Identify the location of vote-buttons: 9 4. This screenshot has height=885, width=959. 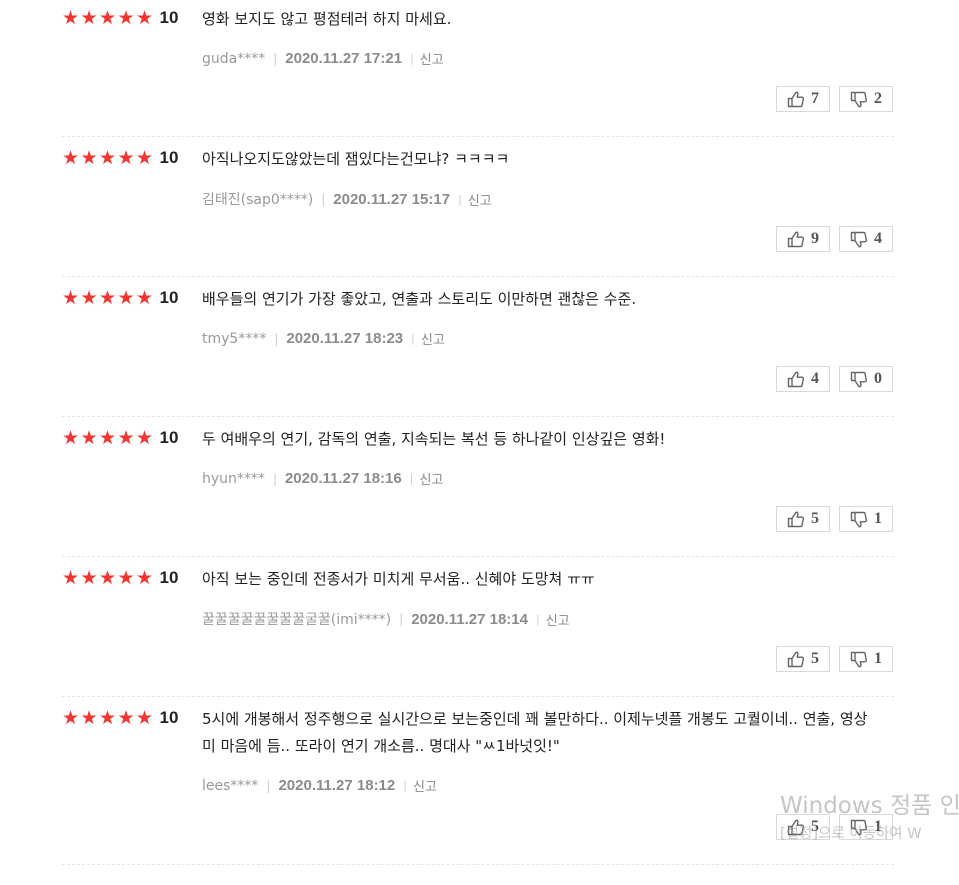
(834, 239).